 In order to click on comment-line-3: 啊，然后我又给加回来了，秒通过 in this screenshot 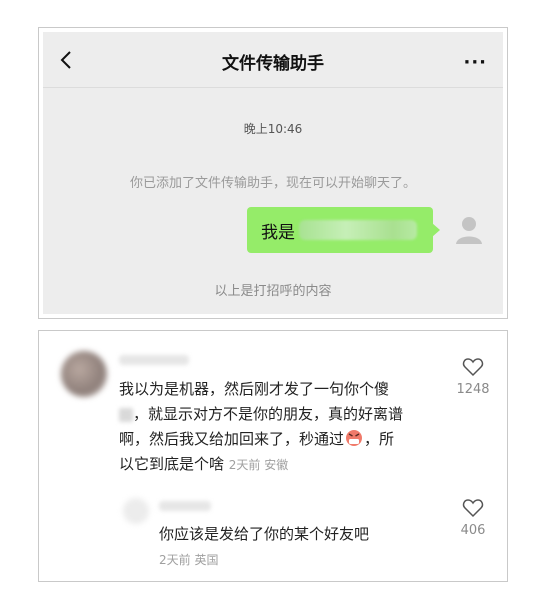, I will do `click(232, 439)`.